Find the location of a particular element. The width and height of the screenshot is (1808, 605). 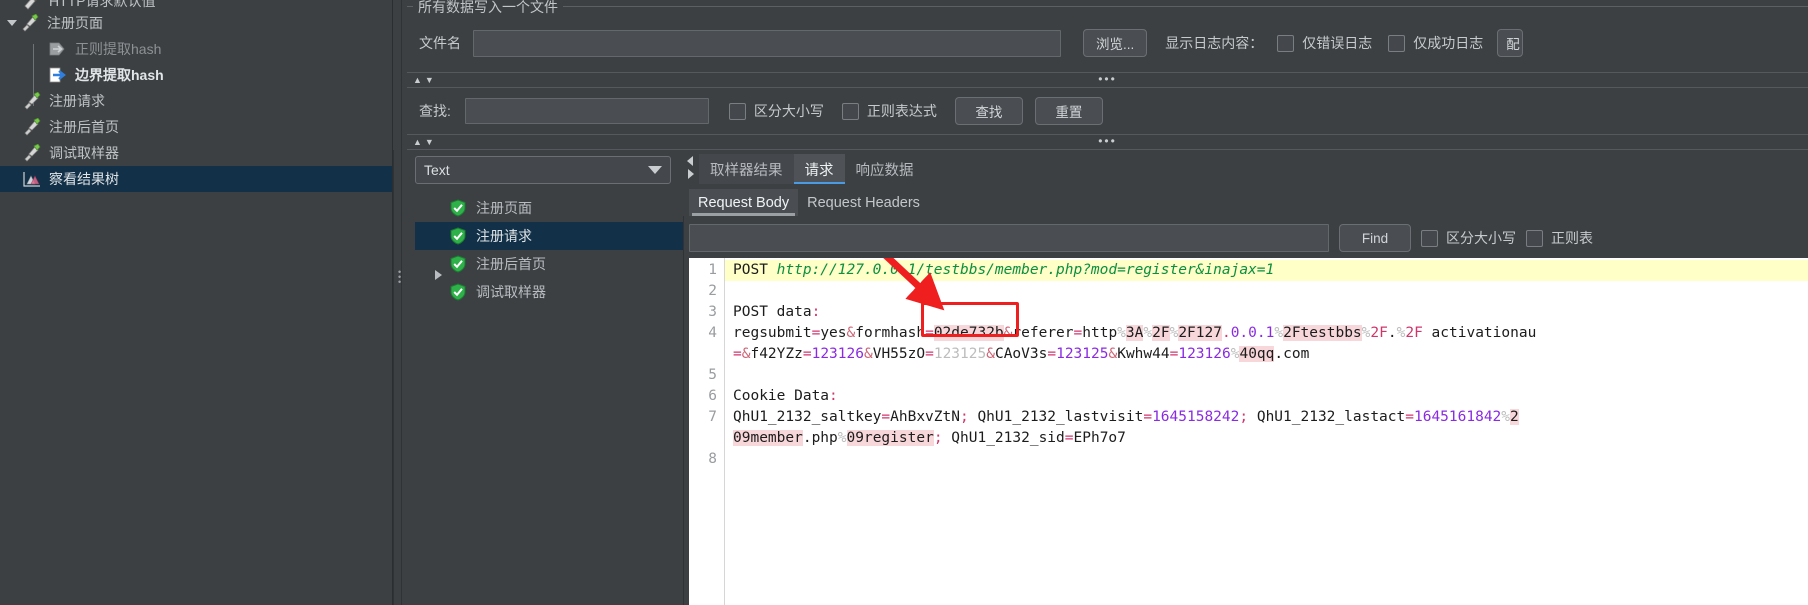

sampler-result-row: 注册请求 is located at coordinates (549, 236).